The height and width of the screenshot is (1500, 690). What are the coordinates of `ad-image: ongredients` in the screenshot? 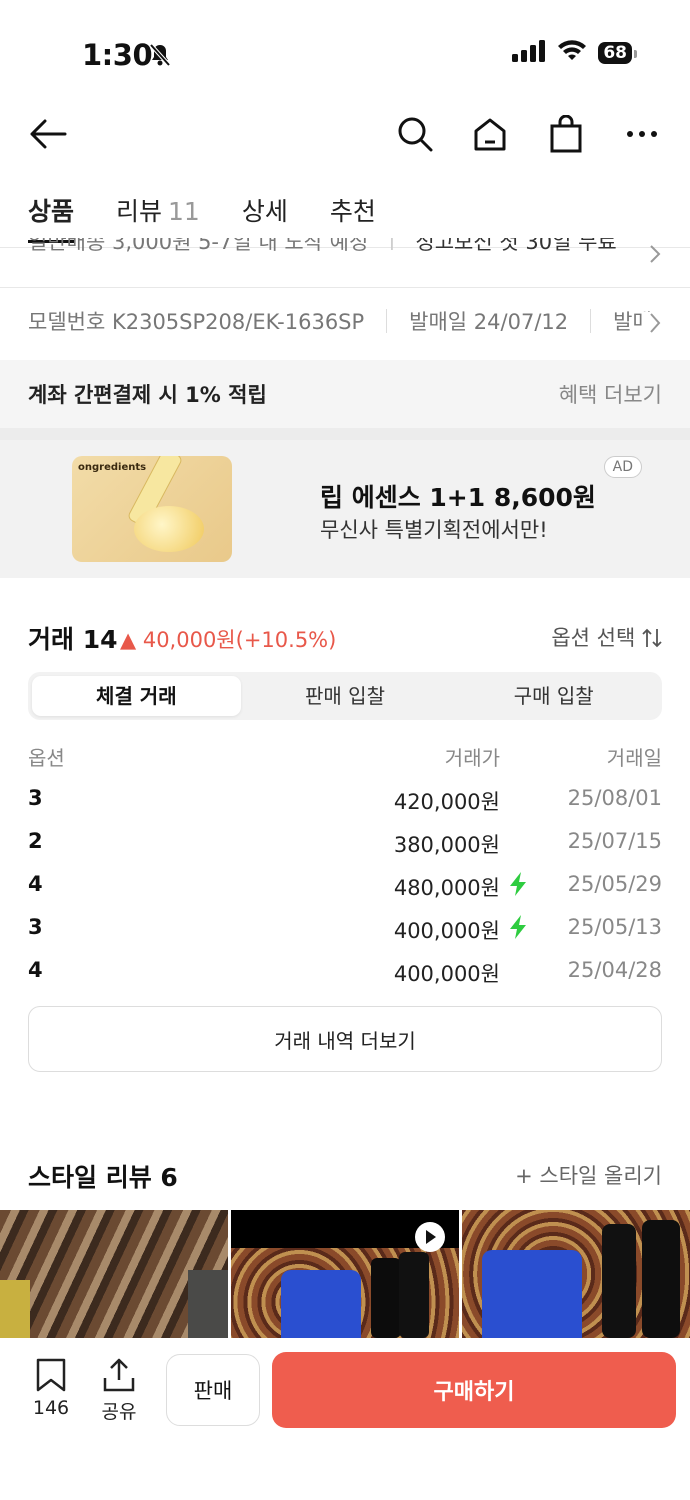 It's located at (152, 509).